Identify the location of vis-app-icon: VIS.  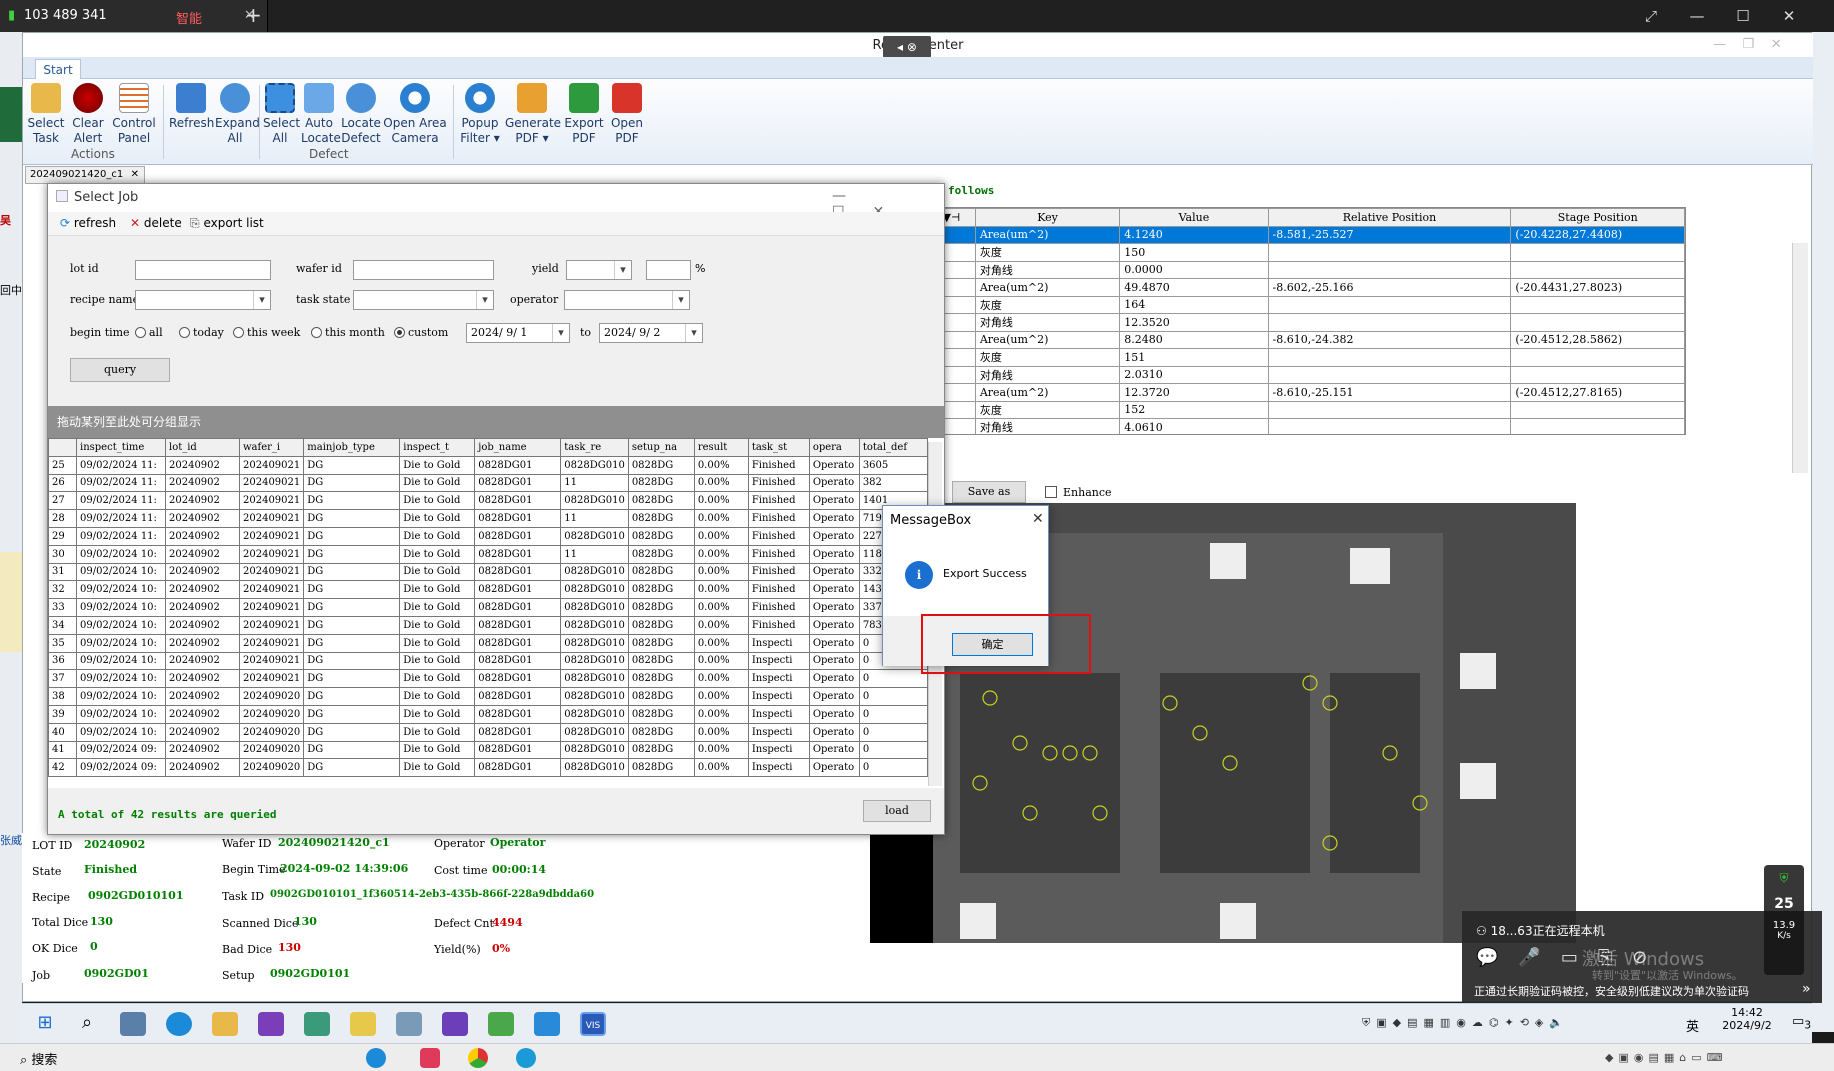
(593, 1024).